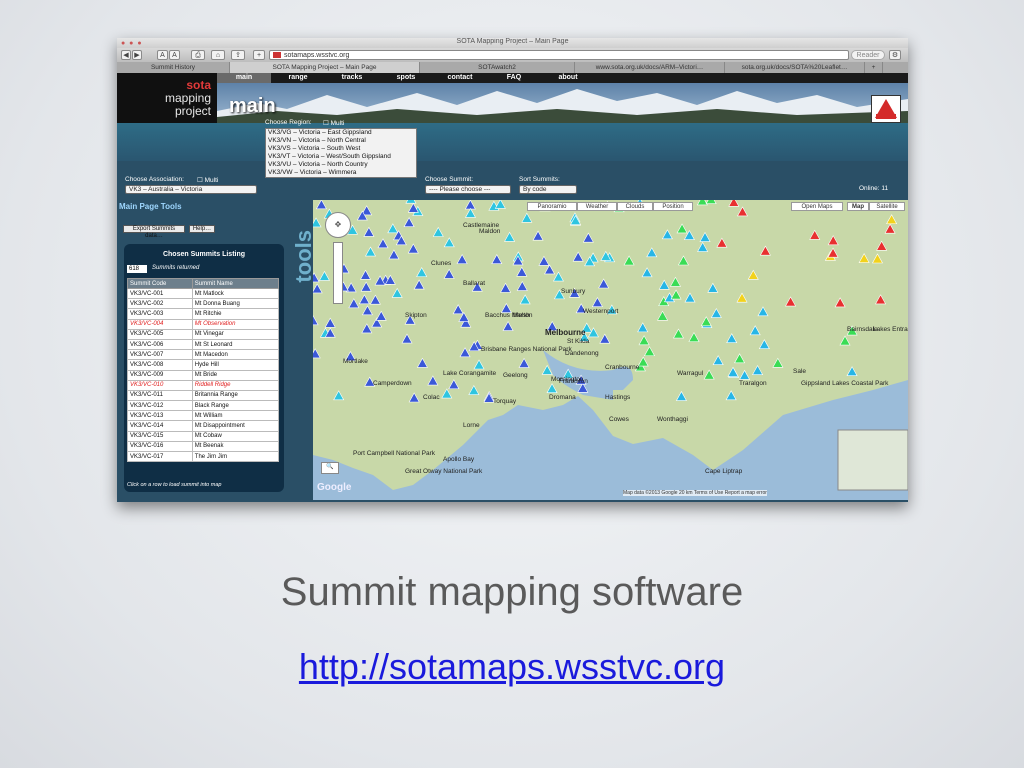  Describe the element at coordinates (162, 55) in the screenshot. I see `text-smaller-button: A` at that location.